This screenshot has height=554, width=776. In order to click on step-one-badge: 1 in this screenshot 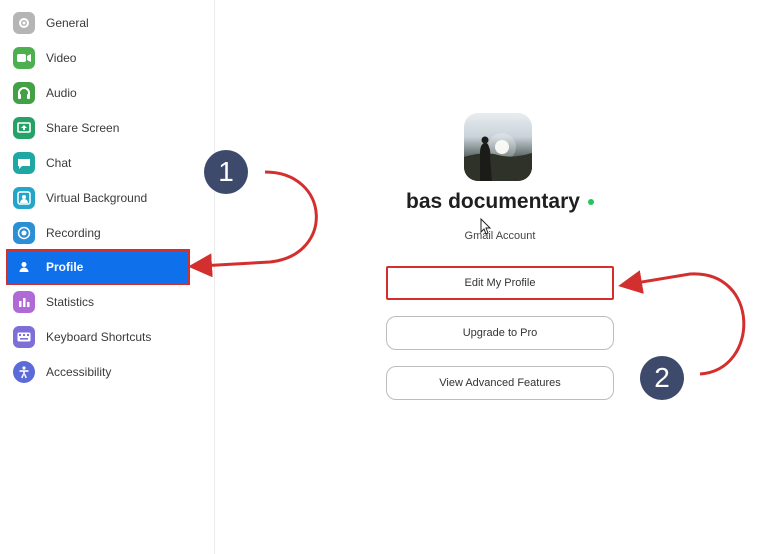, I will do `click(226, 172)`.